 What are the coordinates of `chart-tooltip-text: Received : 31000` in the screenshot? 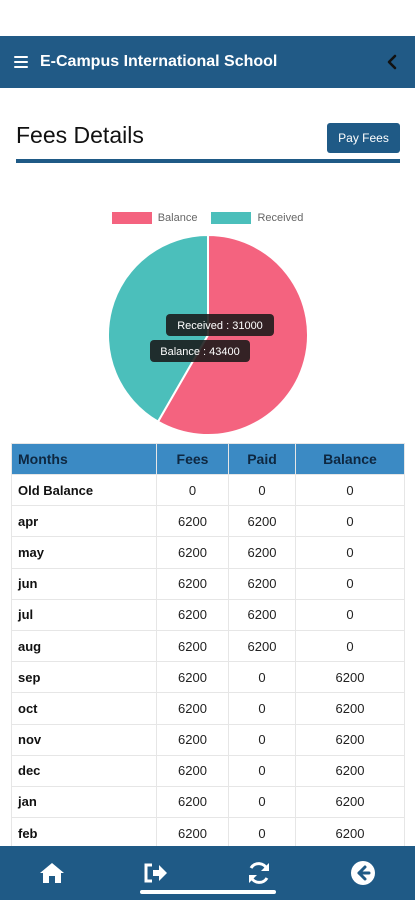 It's located at (220, 326).